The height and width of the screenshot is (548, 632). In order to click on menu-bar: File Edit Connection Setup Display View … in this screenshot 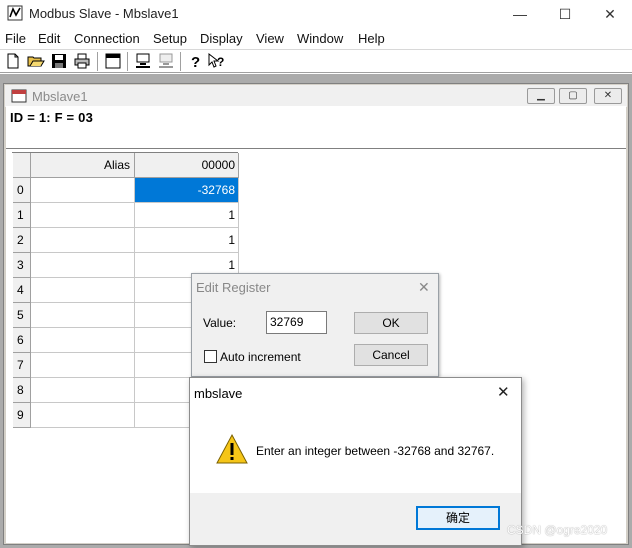, I will do `click(316, 38)`.